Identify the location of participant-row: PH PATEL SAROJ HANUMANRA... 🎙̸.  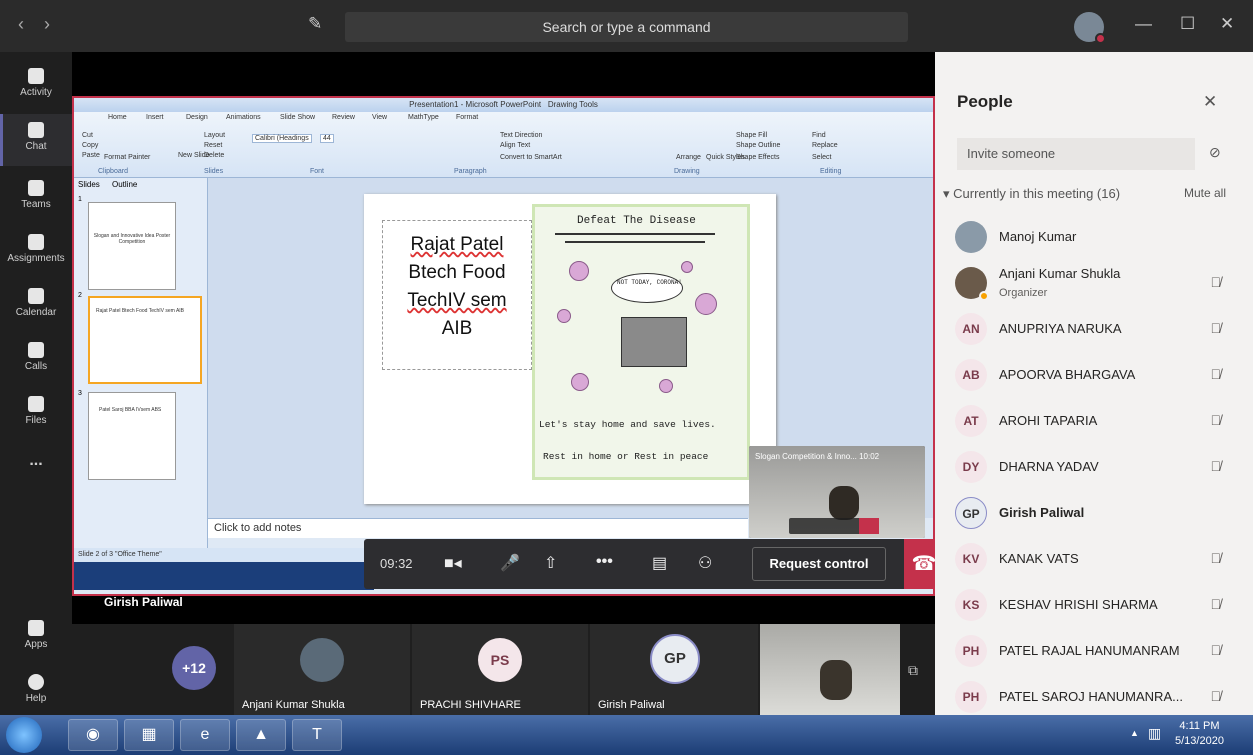
(1095, 697).